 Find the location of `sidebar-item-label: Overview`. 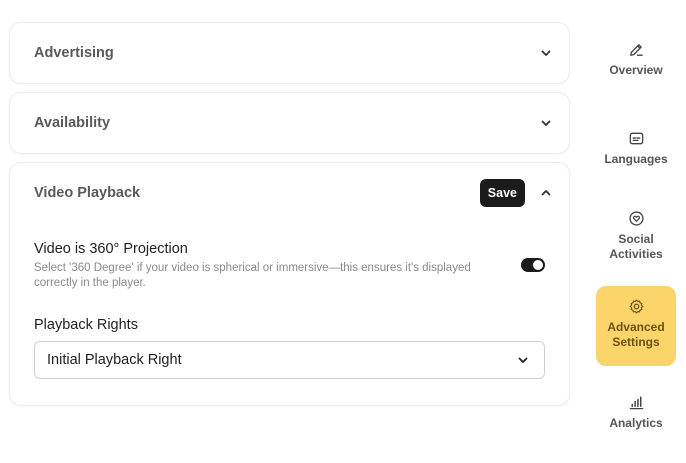

sidebar-item-label: Overview is located at coordinates (636, 70).